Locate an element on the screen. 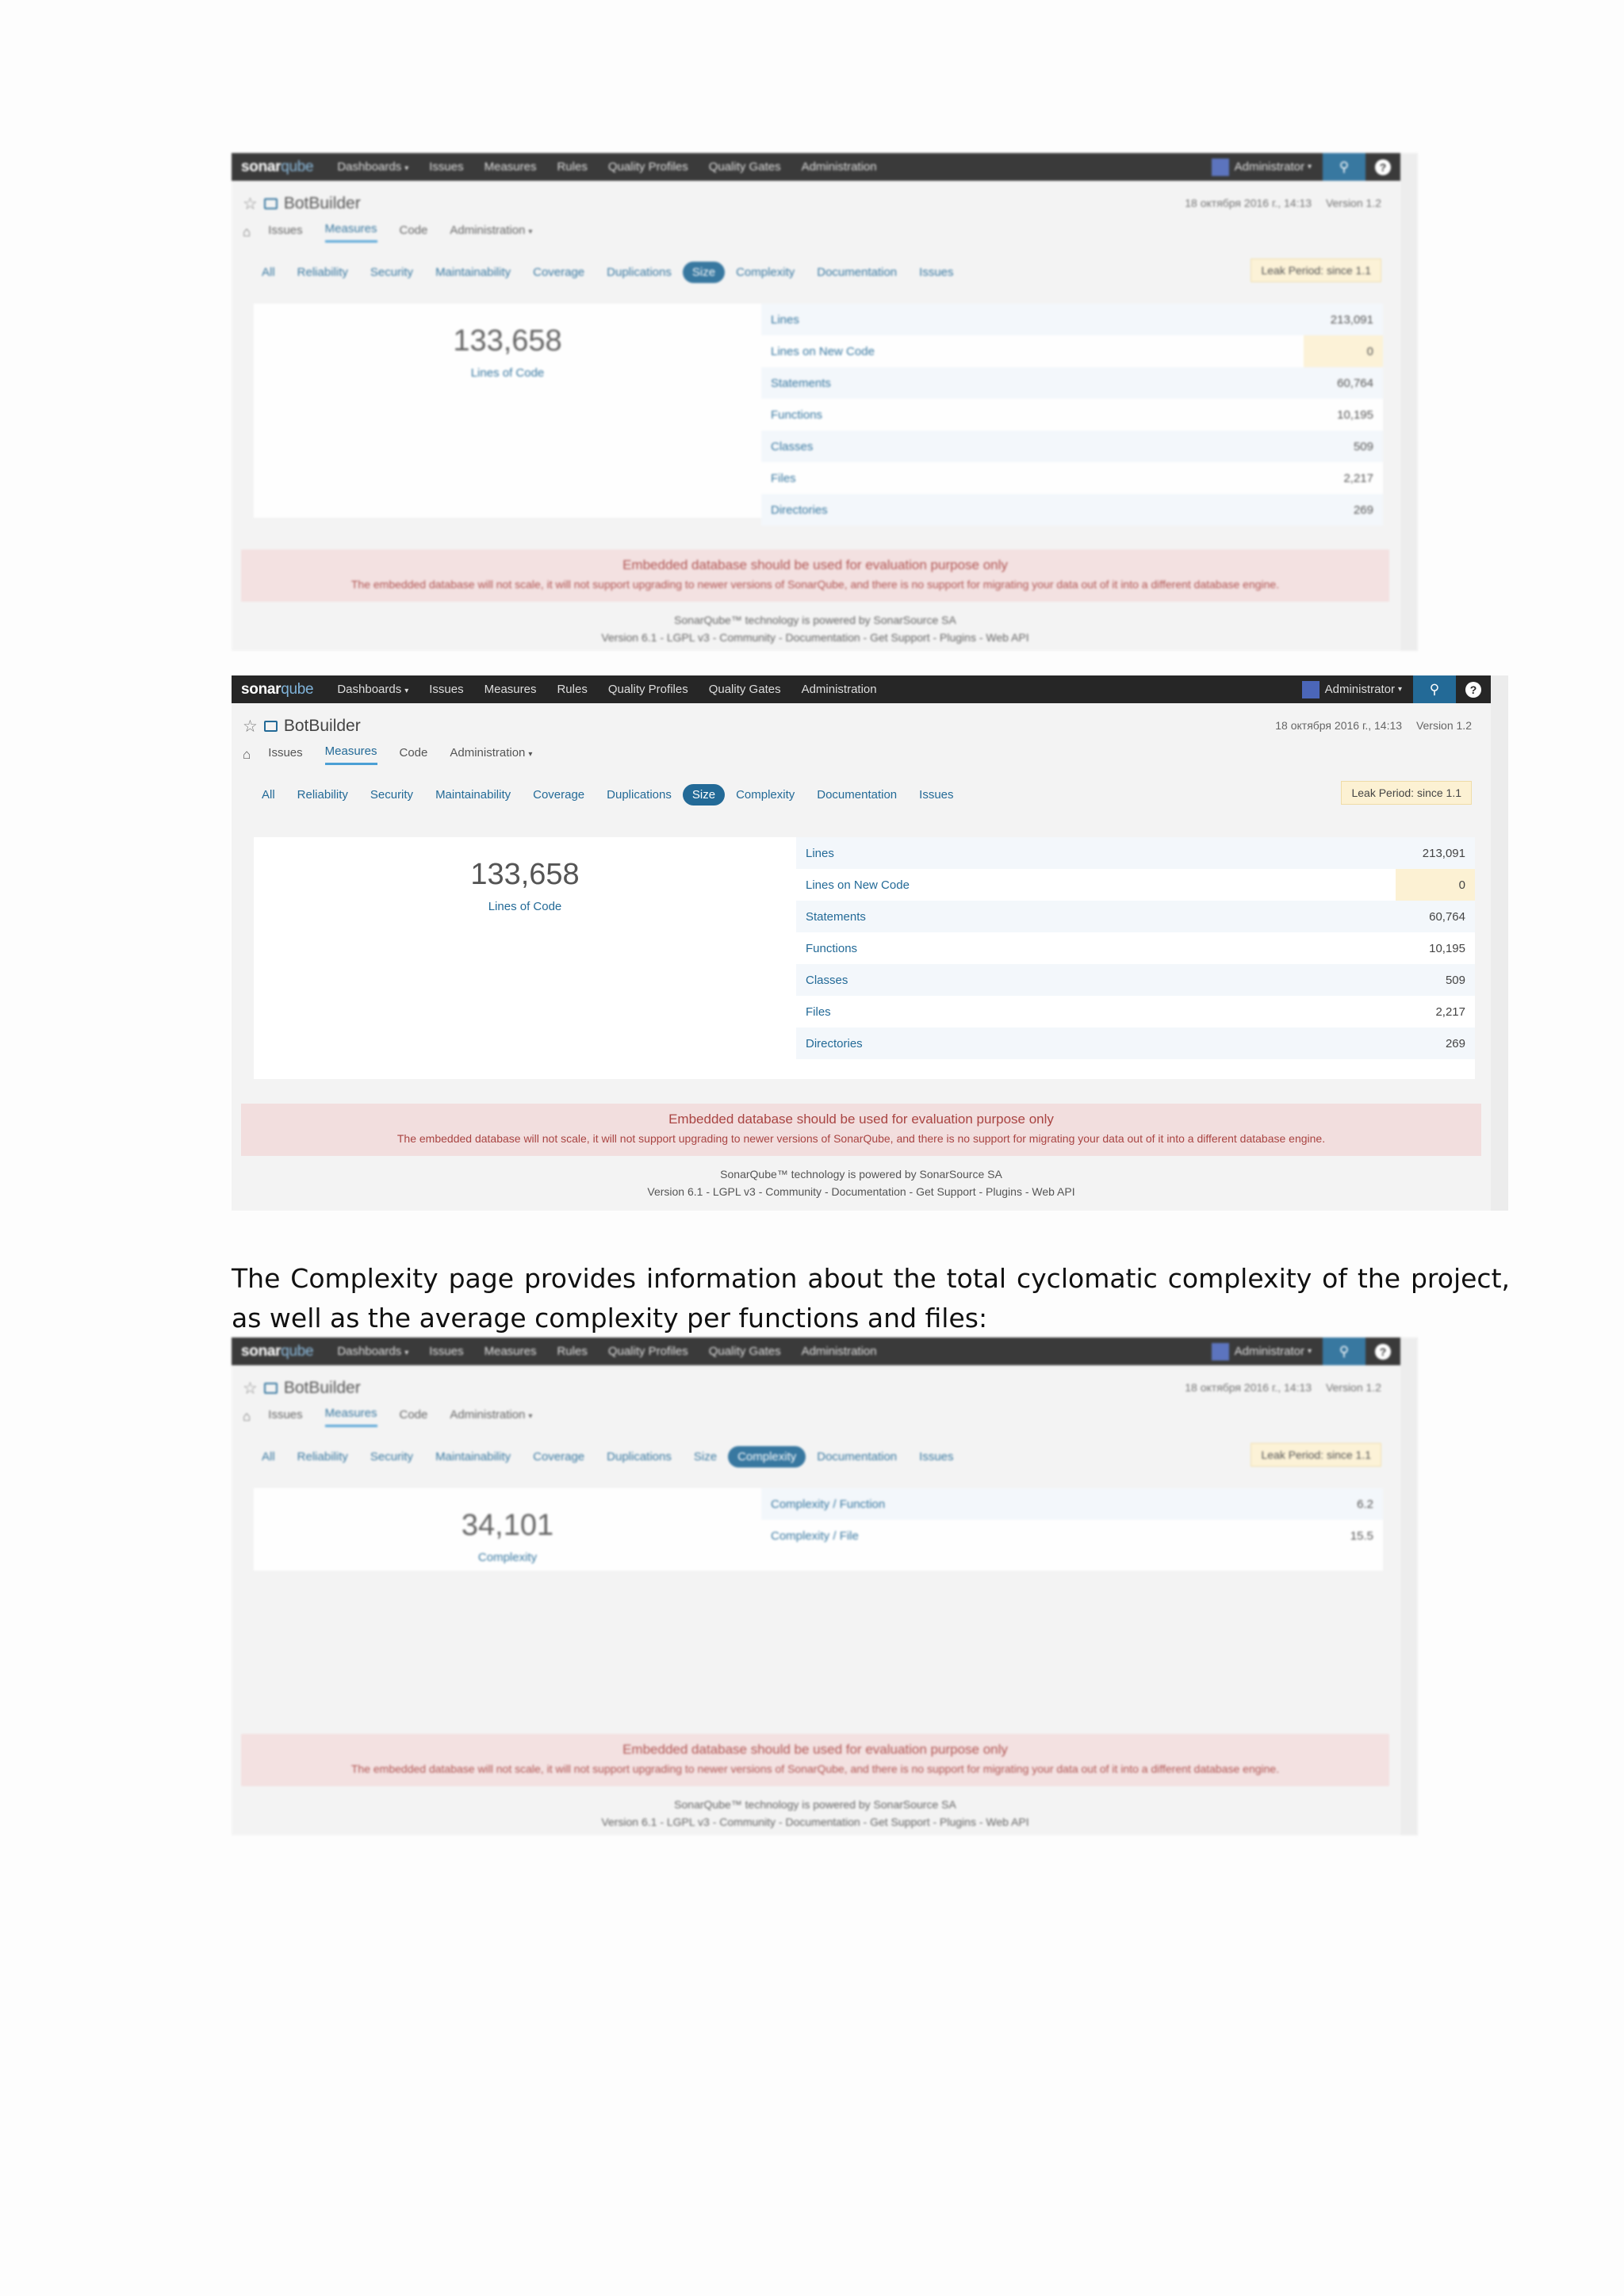  nav-measures: Measures is located at coordinates (511, 167).